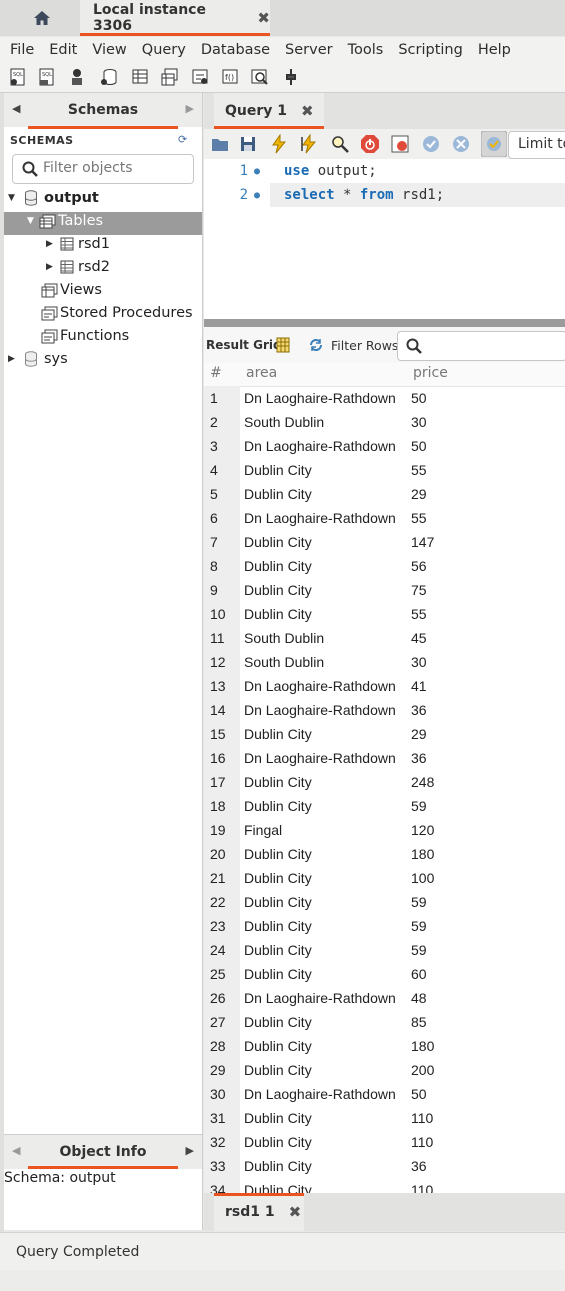  What do you see at coordinates (384, 1185) in the screenshot?
I see `table-row: 34 Dublin City 110` at bounding box center [384, 1185].